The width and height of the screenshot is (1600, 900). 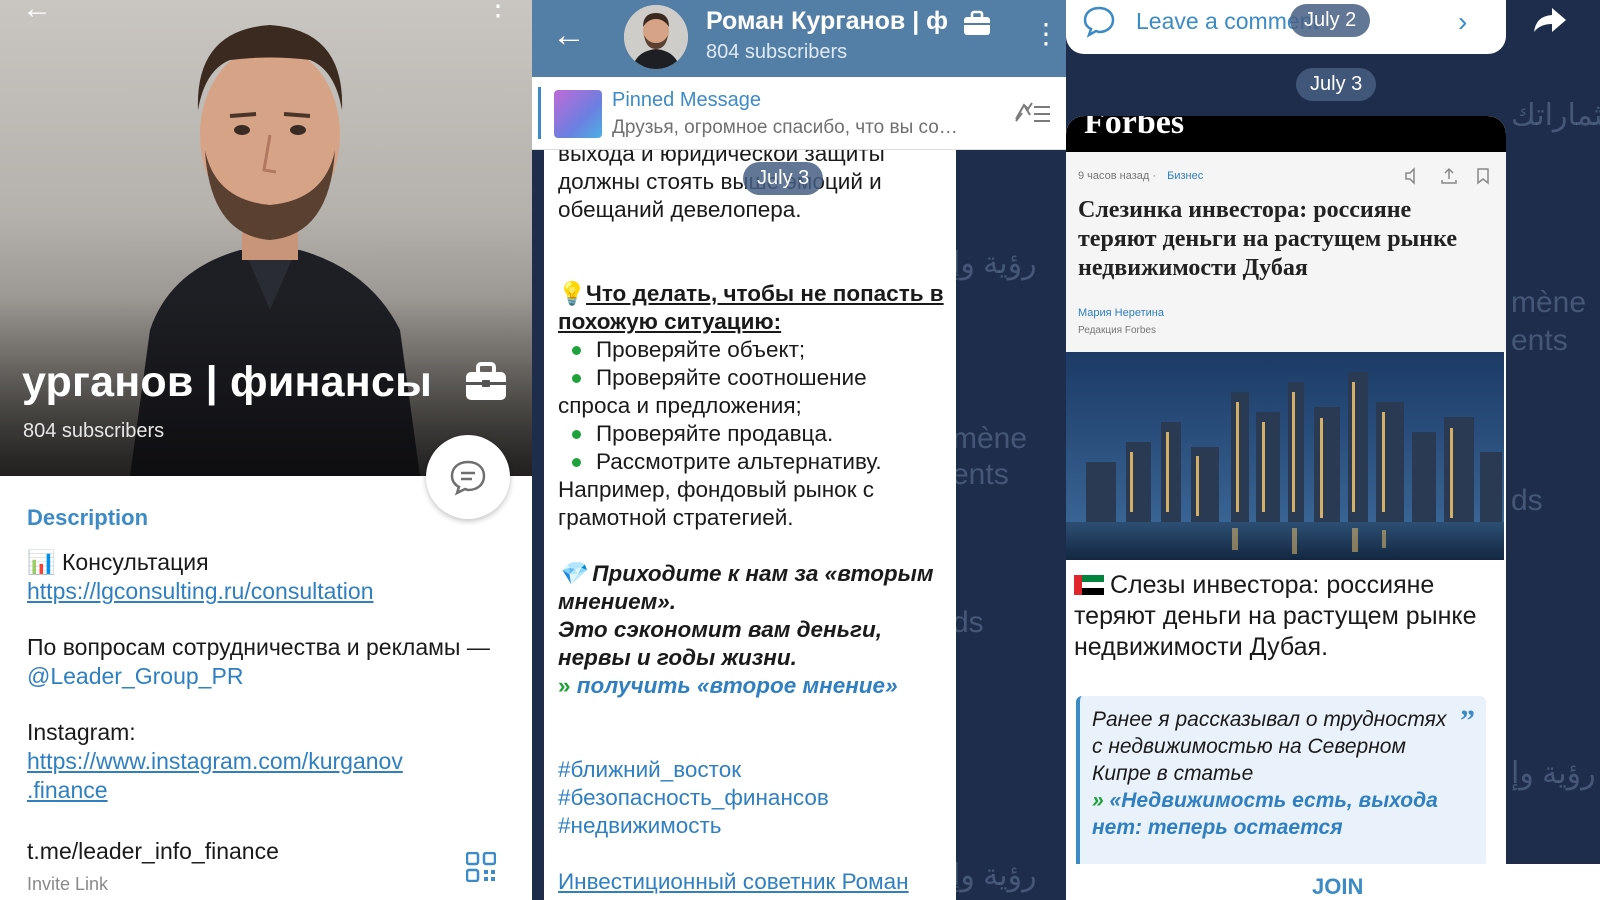 I want to click on article-toolbar-icons, so click(x=1447, y=176).